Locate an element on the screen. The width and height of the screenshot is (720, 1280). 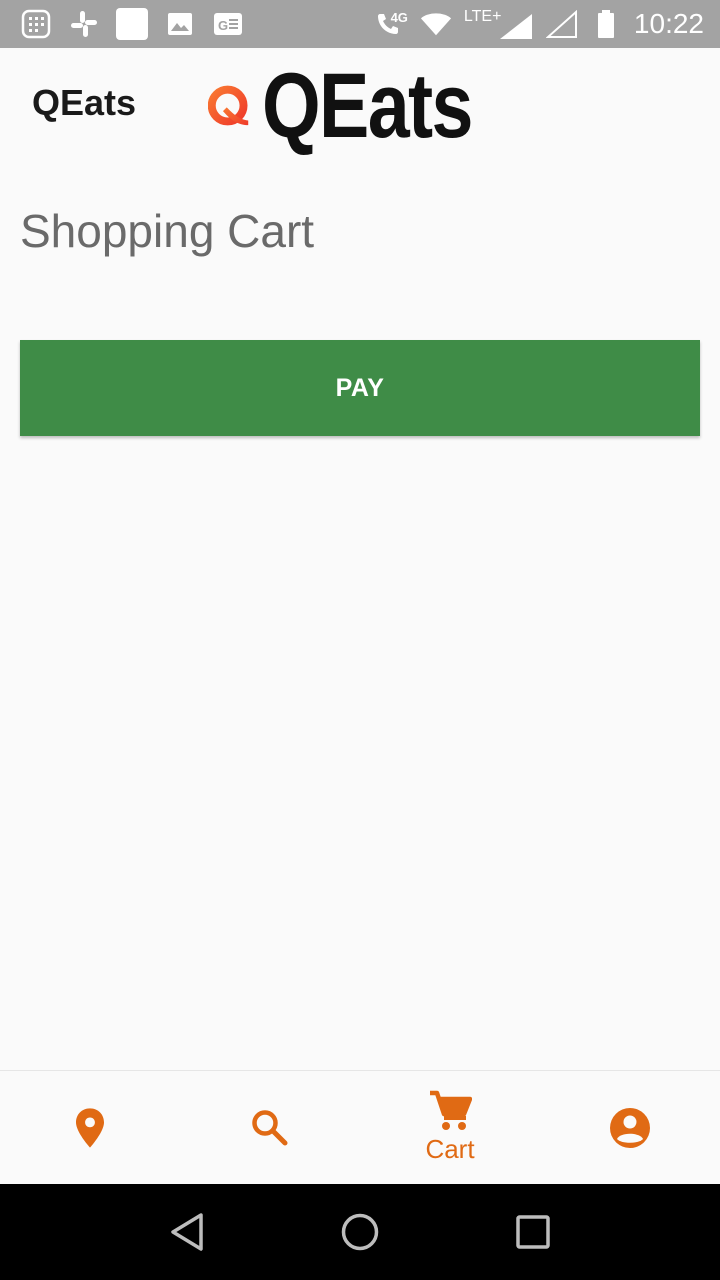
app-title: QEats is located at coordinates (84, 102).